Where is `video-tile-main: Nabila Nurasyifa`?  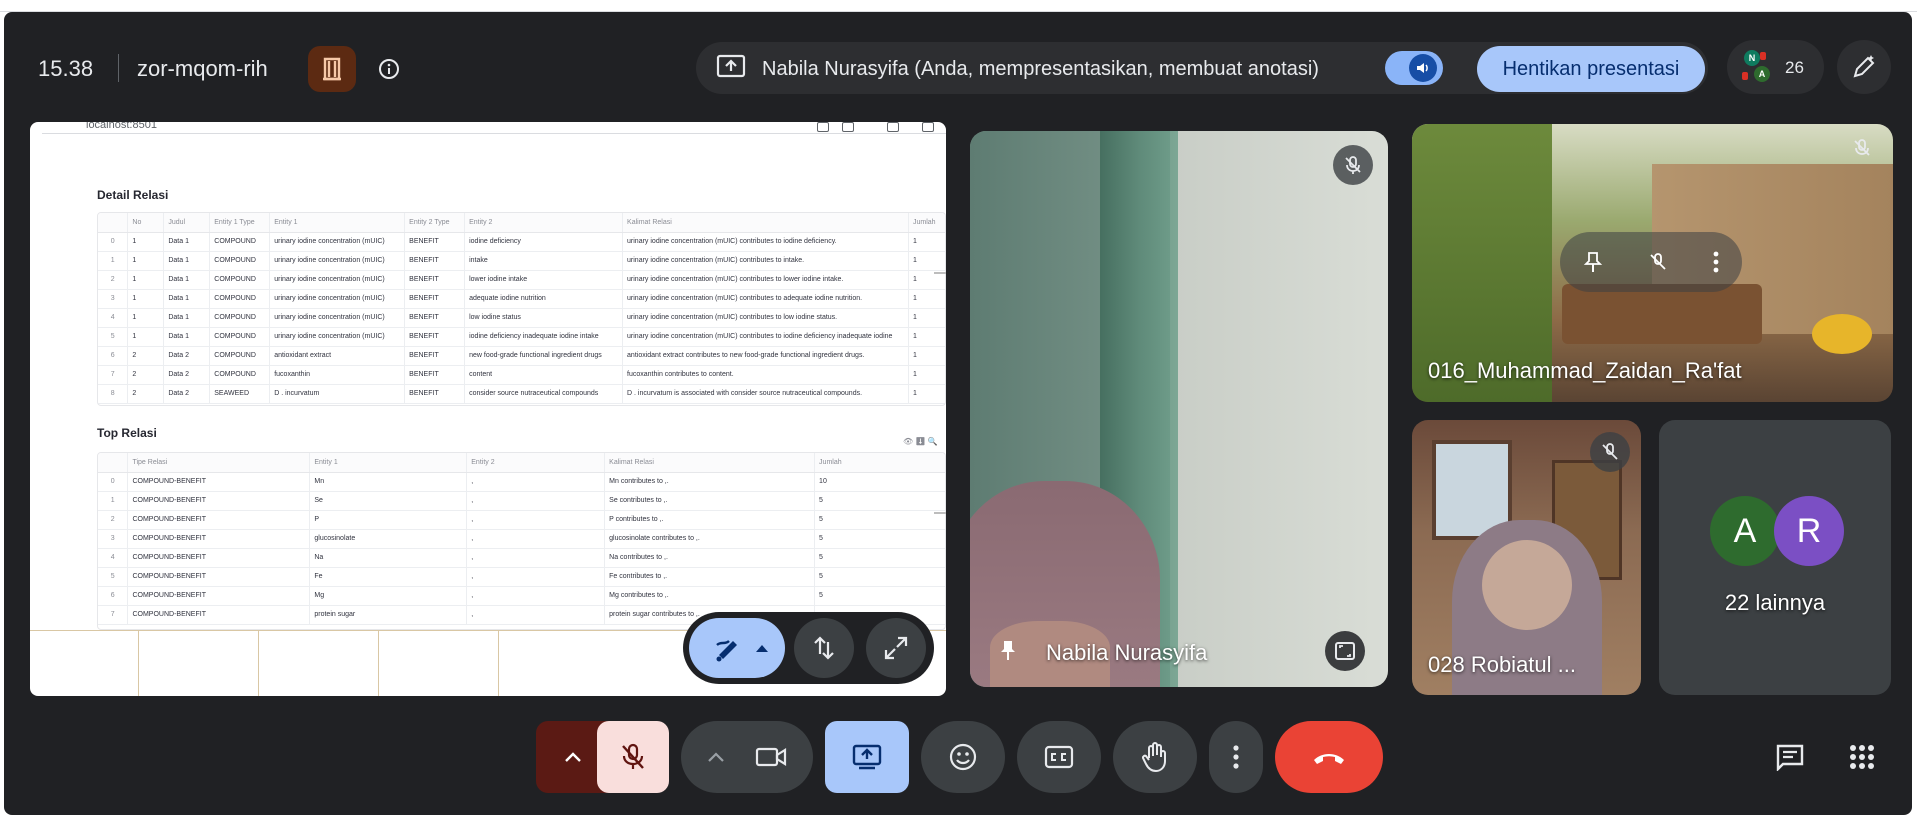 video-tile-main: Nabila Nurasyifa is located at coordinates (1179, 409).